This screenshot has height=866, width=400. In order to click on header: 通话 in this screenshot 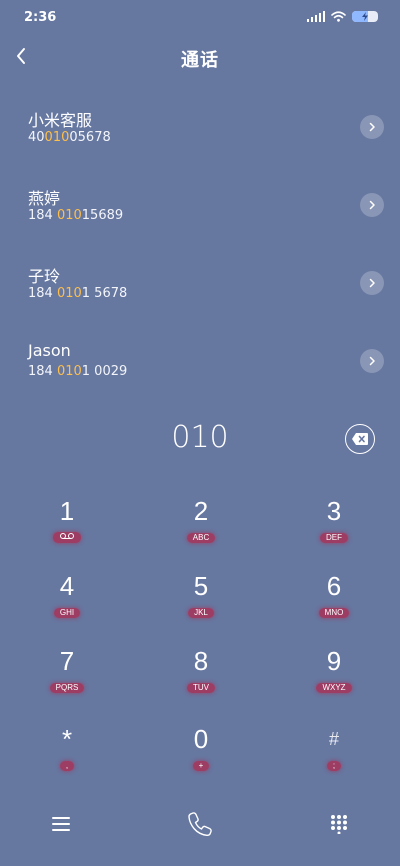, I will do `click(200, 58)`.